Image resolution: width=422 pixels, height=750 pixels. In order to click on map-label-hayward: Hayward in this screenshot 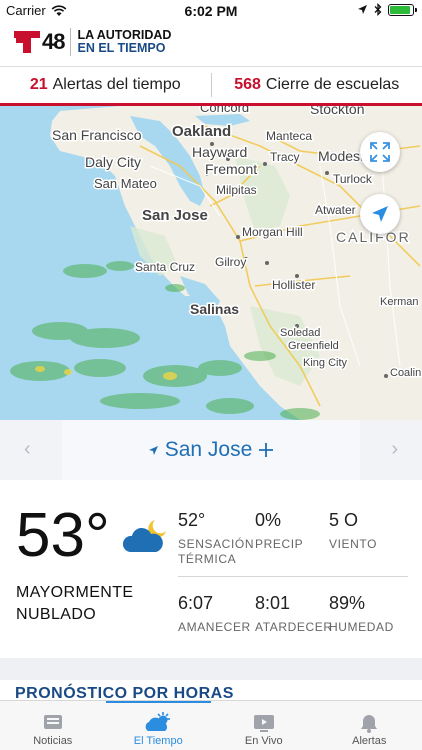, I will do `click(219, 152)`.